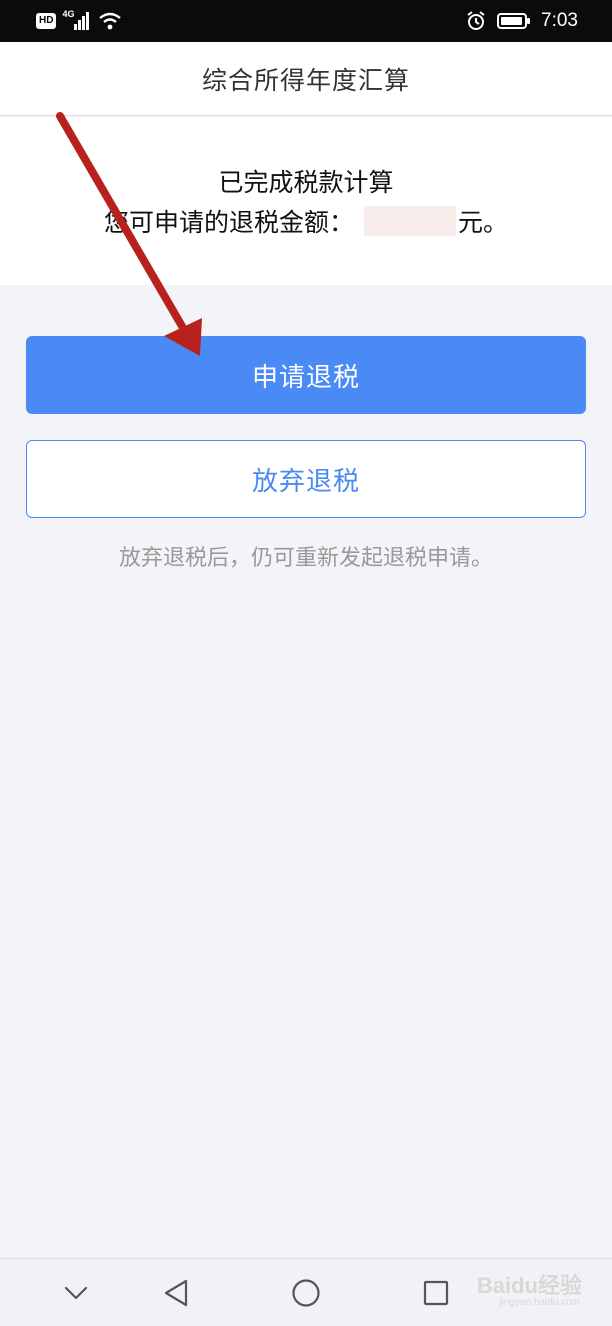 This screenshot has height=1326, width=612. I want to click on status-right: 7:03, so click(521, 21).